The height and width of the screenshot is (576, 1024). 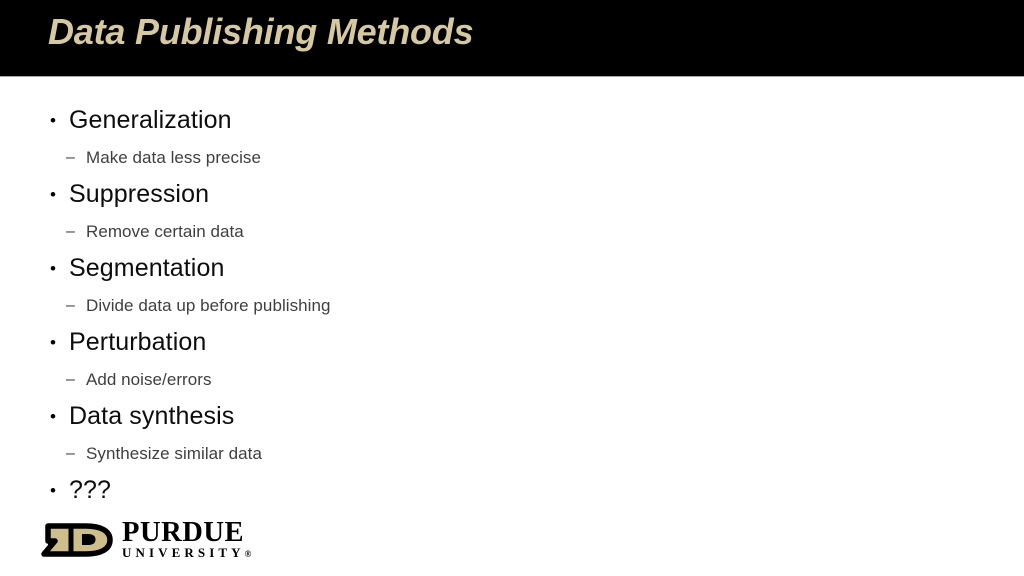 What do you see at coordinates (261, 31) in the screenshot?
I see `page-title: Data Publishing Methods` at bounding box center [261, 31].